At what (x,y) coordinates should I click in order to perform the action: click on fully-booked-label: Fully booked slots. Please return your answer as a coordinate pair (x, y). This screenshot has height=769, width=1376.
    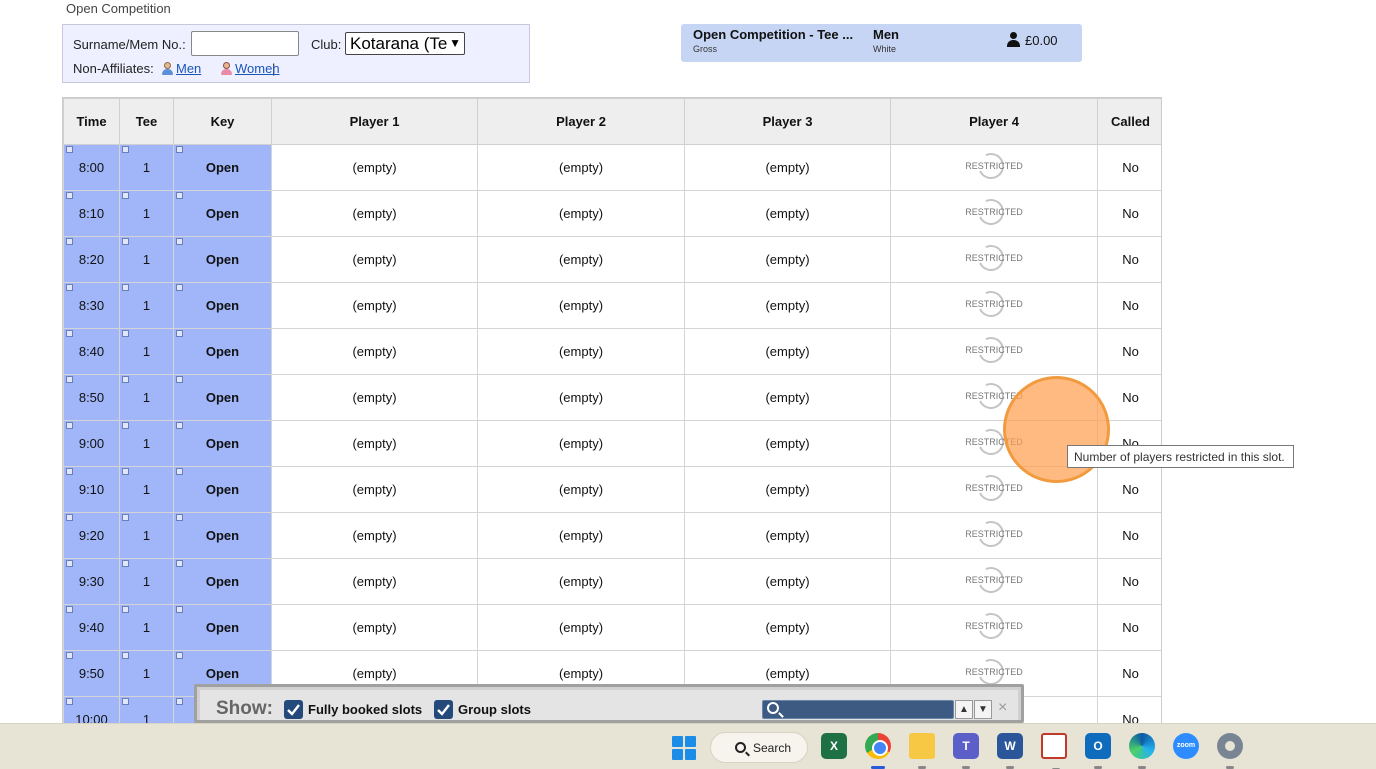
    Looking at the image, I should click on (365, 709).